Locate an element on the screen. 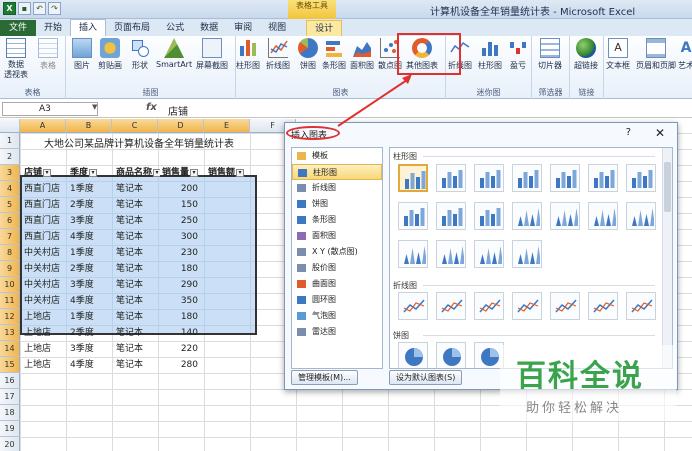  watermark: 百科全说 助你轻松解决 is located at coordinates (588, 383).